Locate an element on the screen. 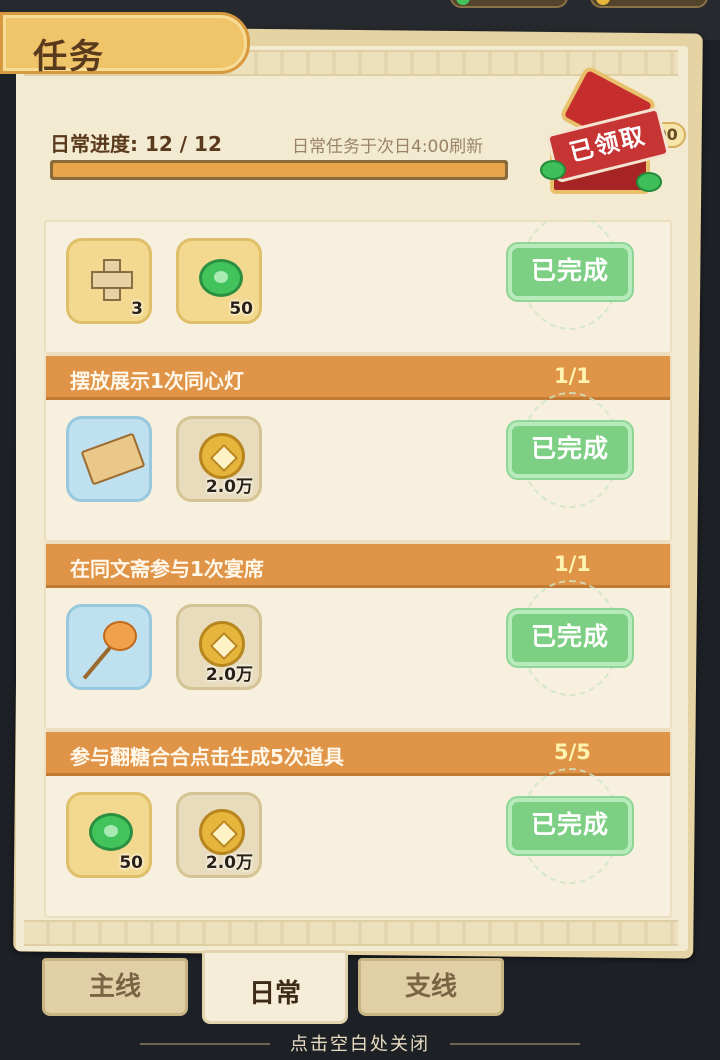 The height and width of the screenshot is (1060, 720). coin-icon is located at coordinates (603, 2).